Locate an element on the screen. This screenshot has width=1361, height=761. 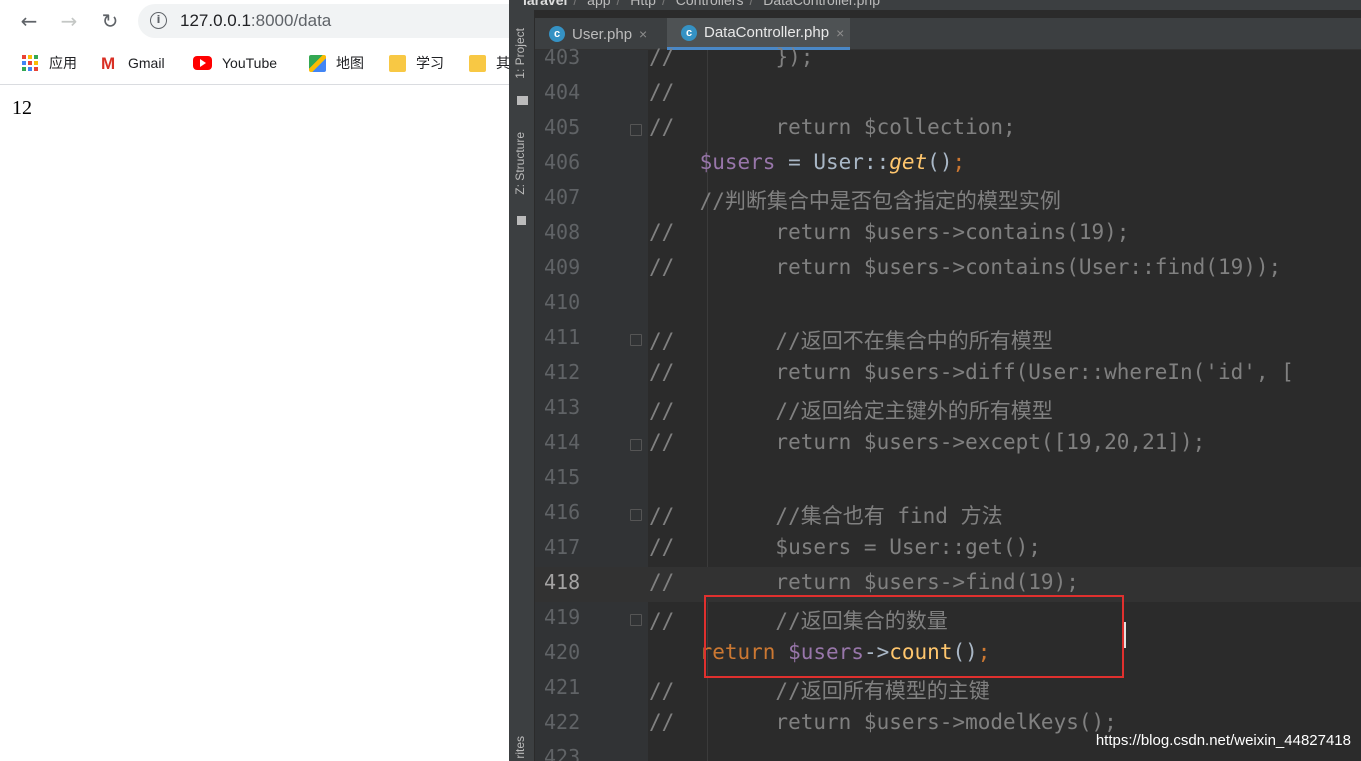
bookmark-label: 其 is located at coordinates (502, 63).